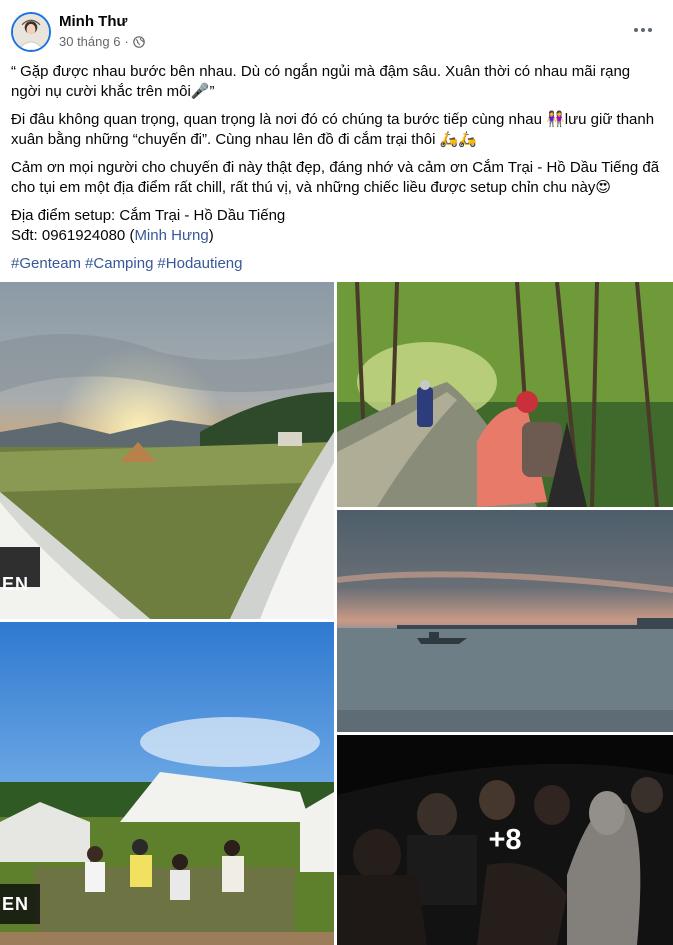 Image resolution: width=673 pixels, height=945 pixels. Describe the element at coordinates (336, 264) in the screenshot. I see `hashtag-line: #Genteam #Camping #Hodautieng` at that location.